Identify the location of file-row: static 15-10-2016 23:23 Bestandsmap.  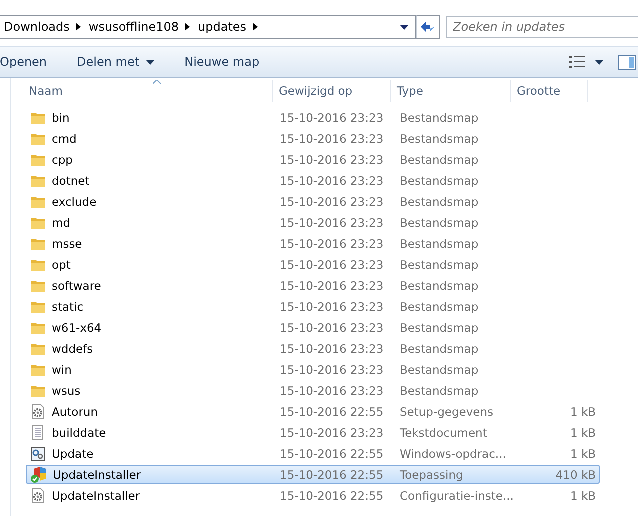
(313, 306).